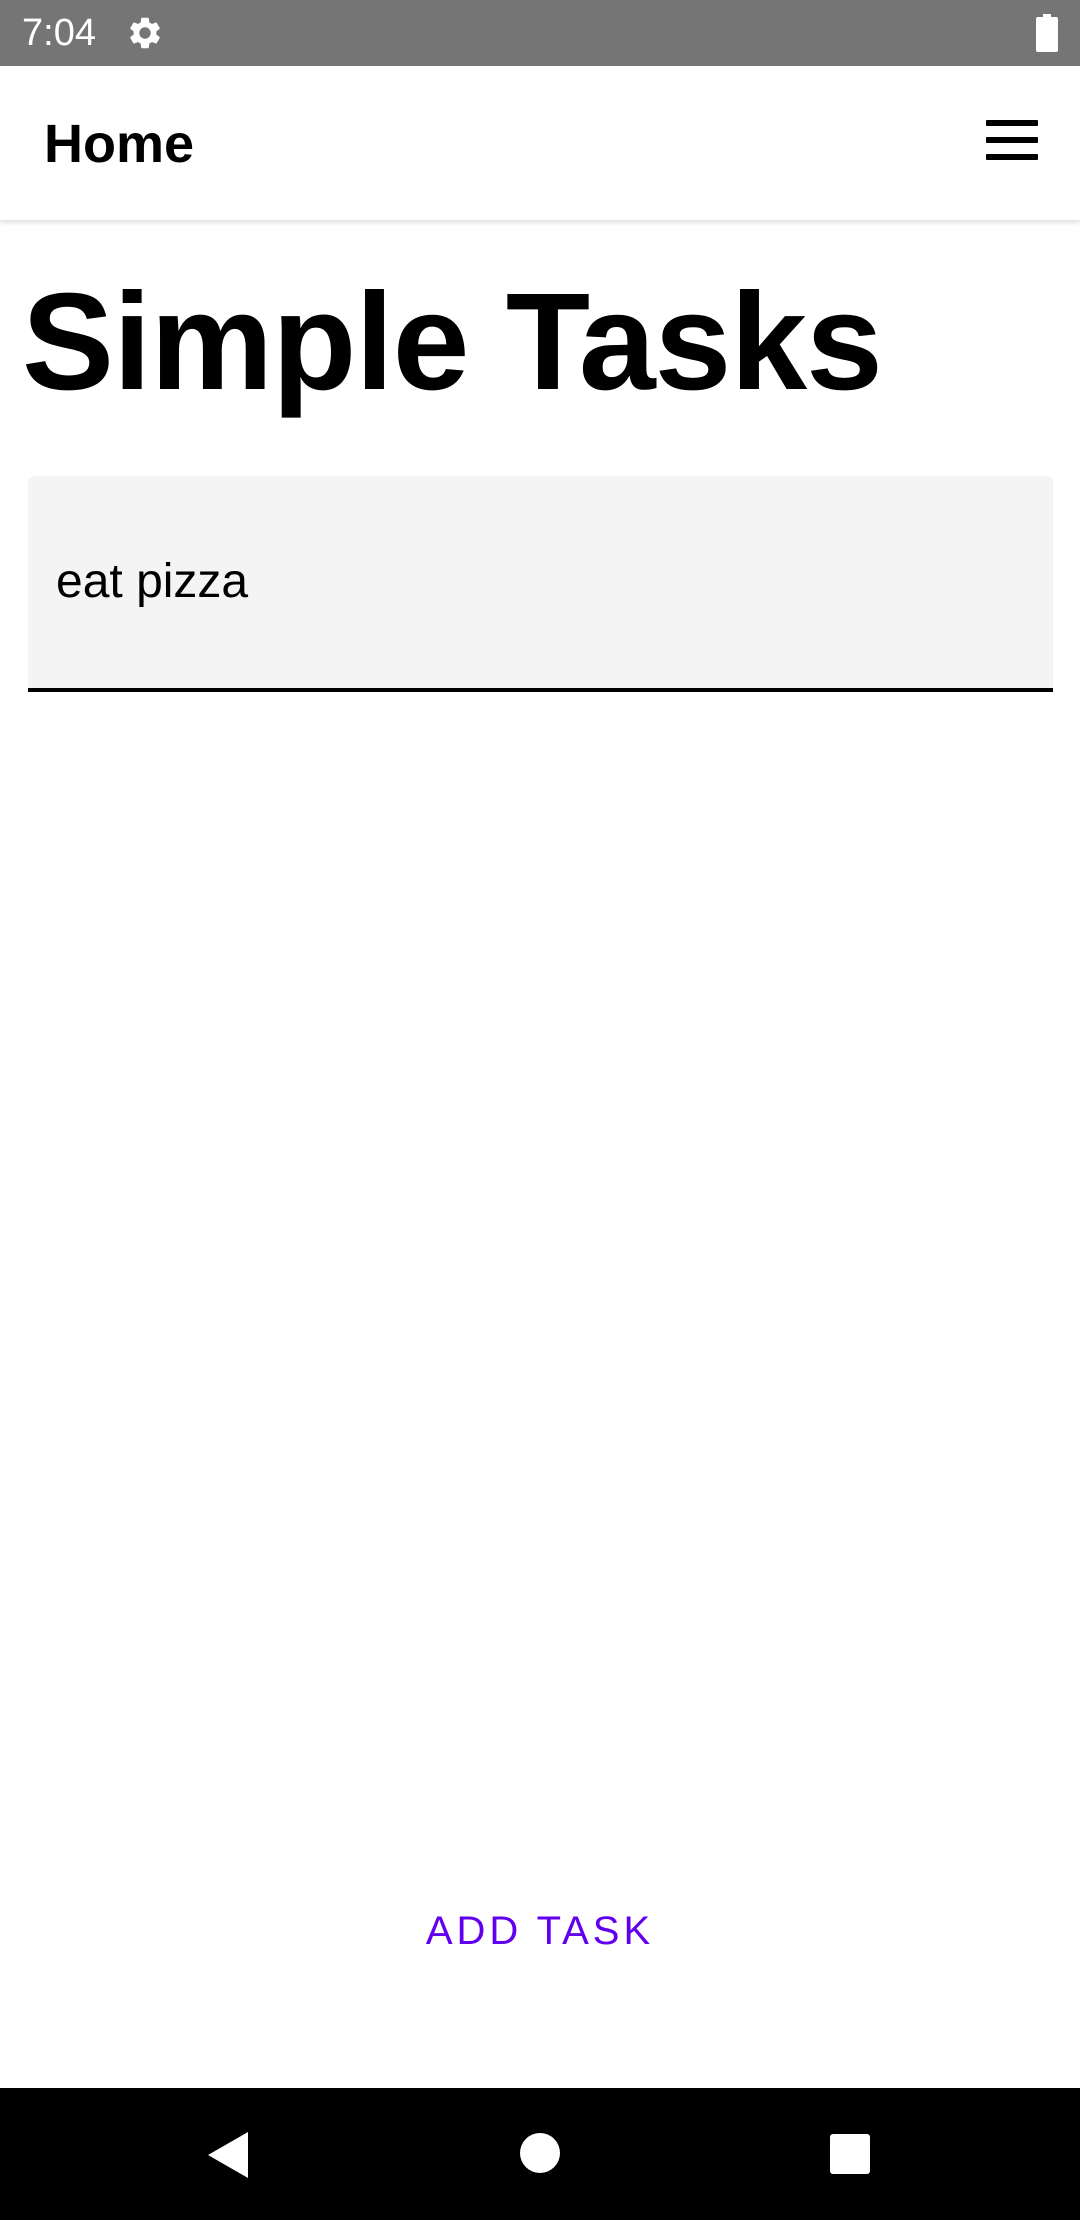 This screenshot has width=1080, height=2220. What do you see at coordinates (536, 582) in the screenshot?
I see `task-input` at bounding box center [536, 582].